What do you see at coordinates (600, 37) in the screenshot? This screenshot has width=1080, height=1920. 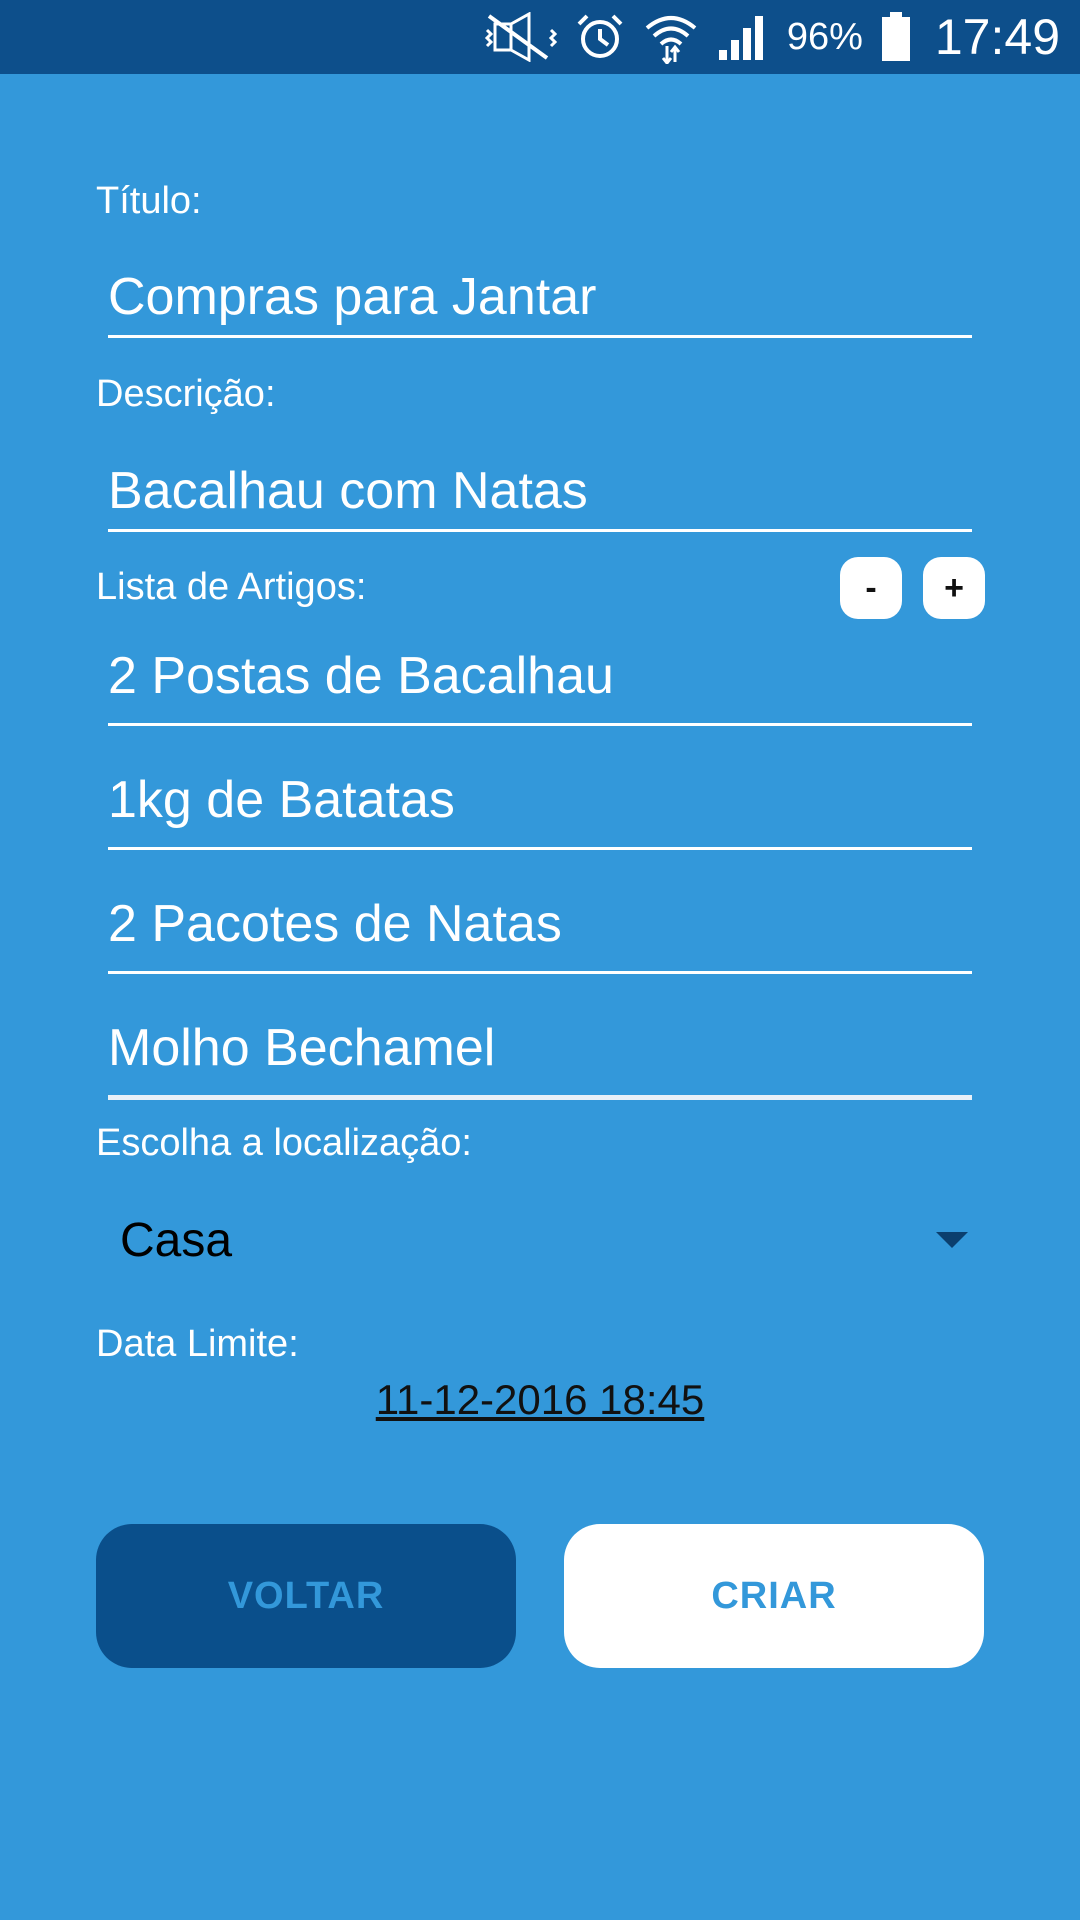 I see `alarm-icon` at bounding box center [600, 37].